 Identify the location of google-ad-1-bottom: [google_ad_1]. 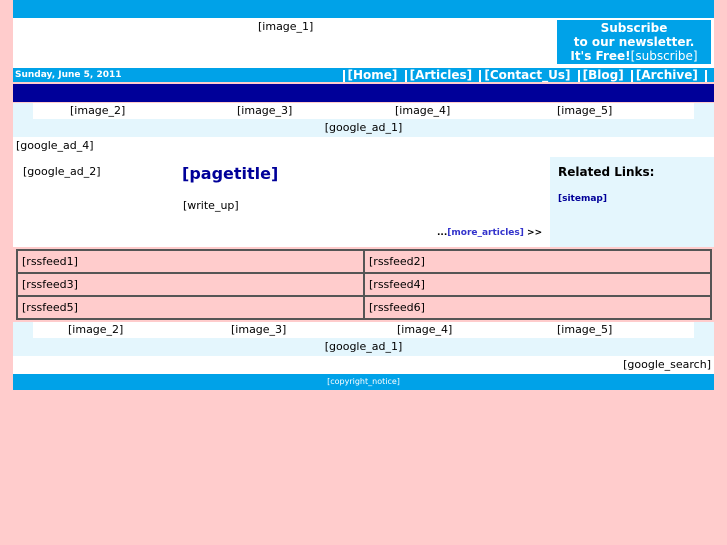
(363, 347).